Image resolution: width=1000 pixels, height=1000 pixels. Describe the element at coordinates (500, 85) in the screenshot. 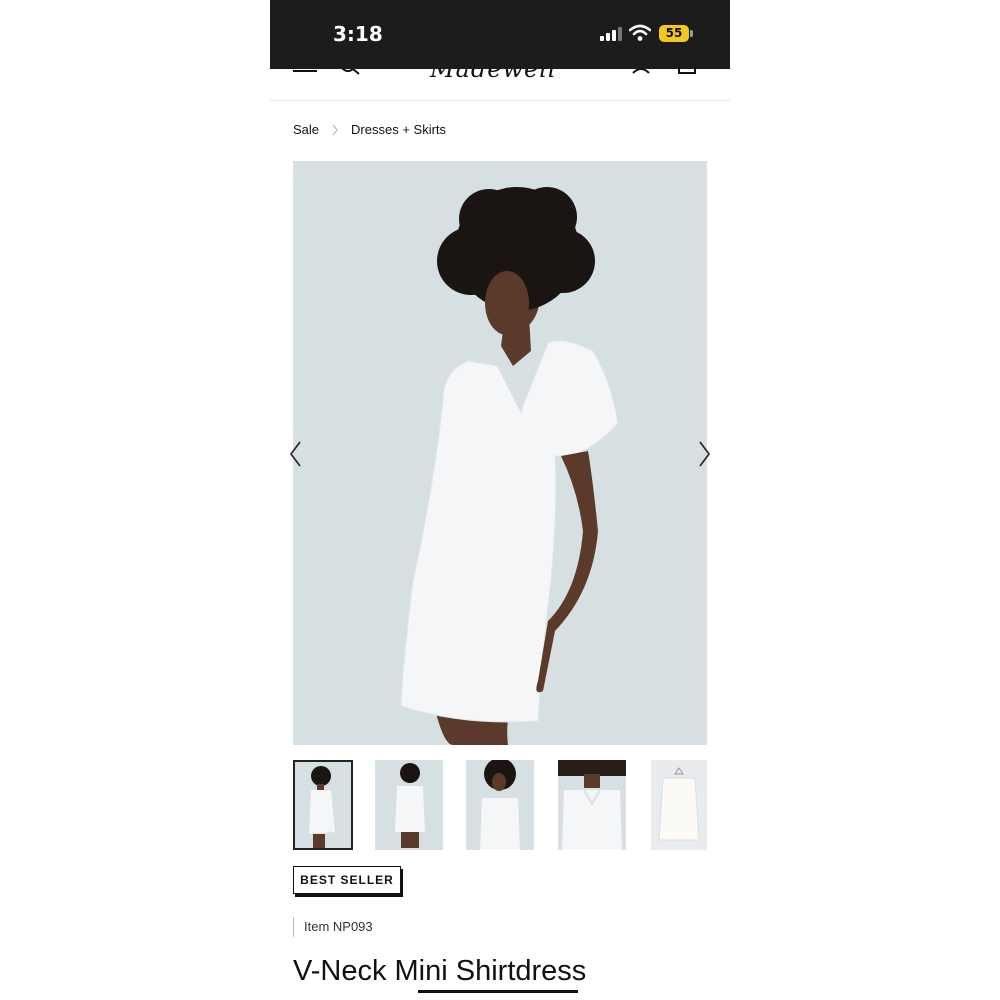

I see `top-nav: Madewell` at that location.